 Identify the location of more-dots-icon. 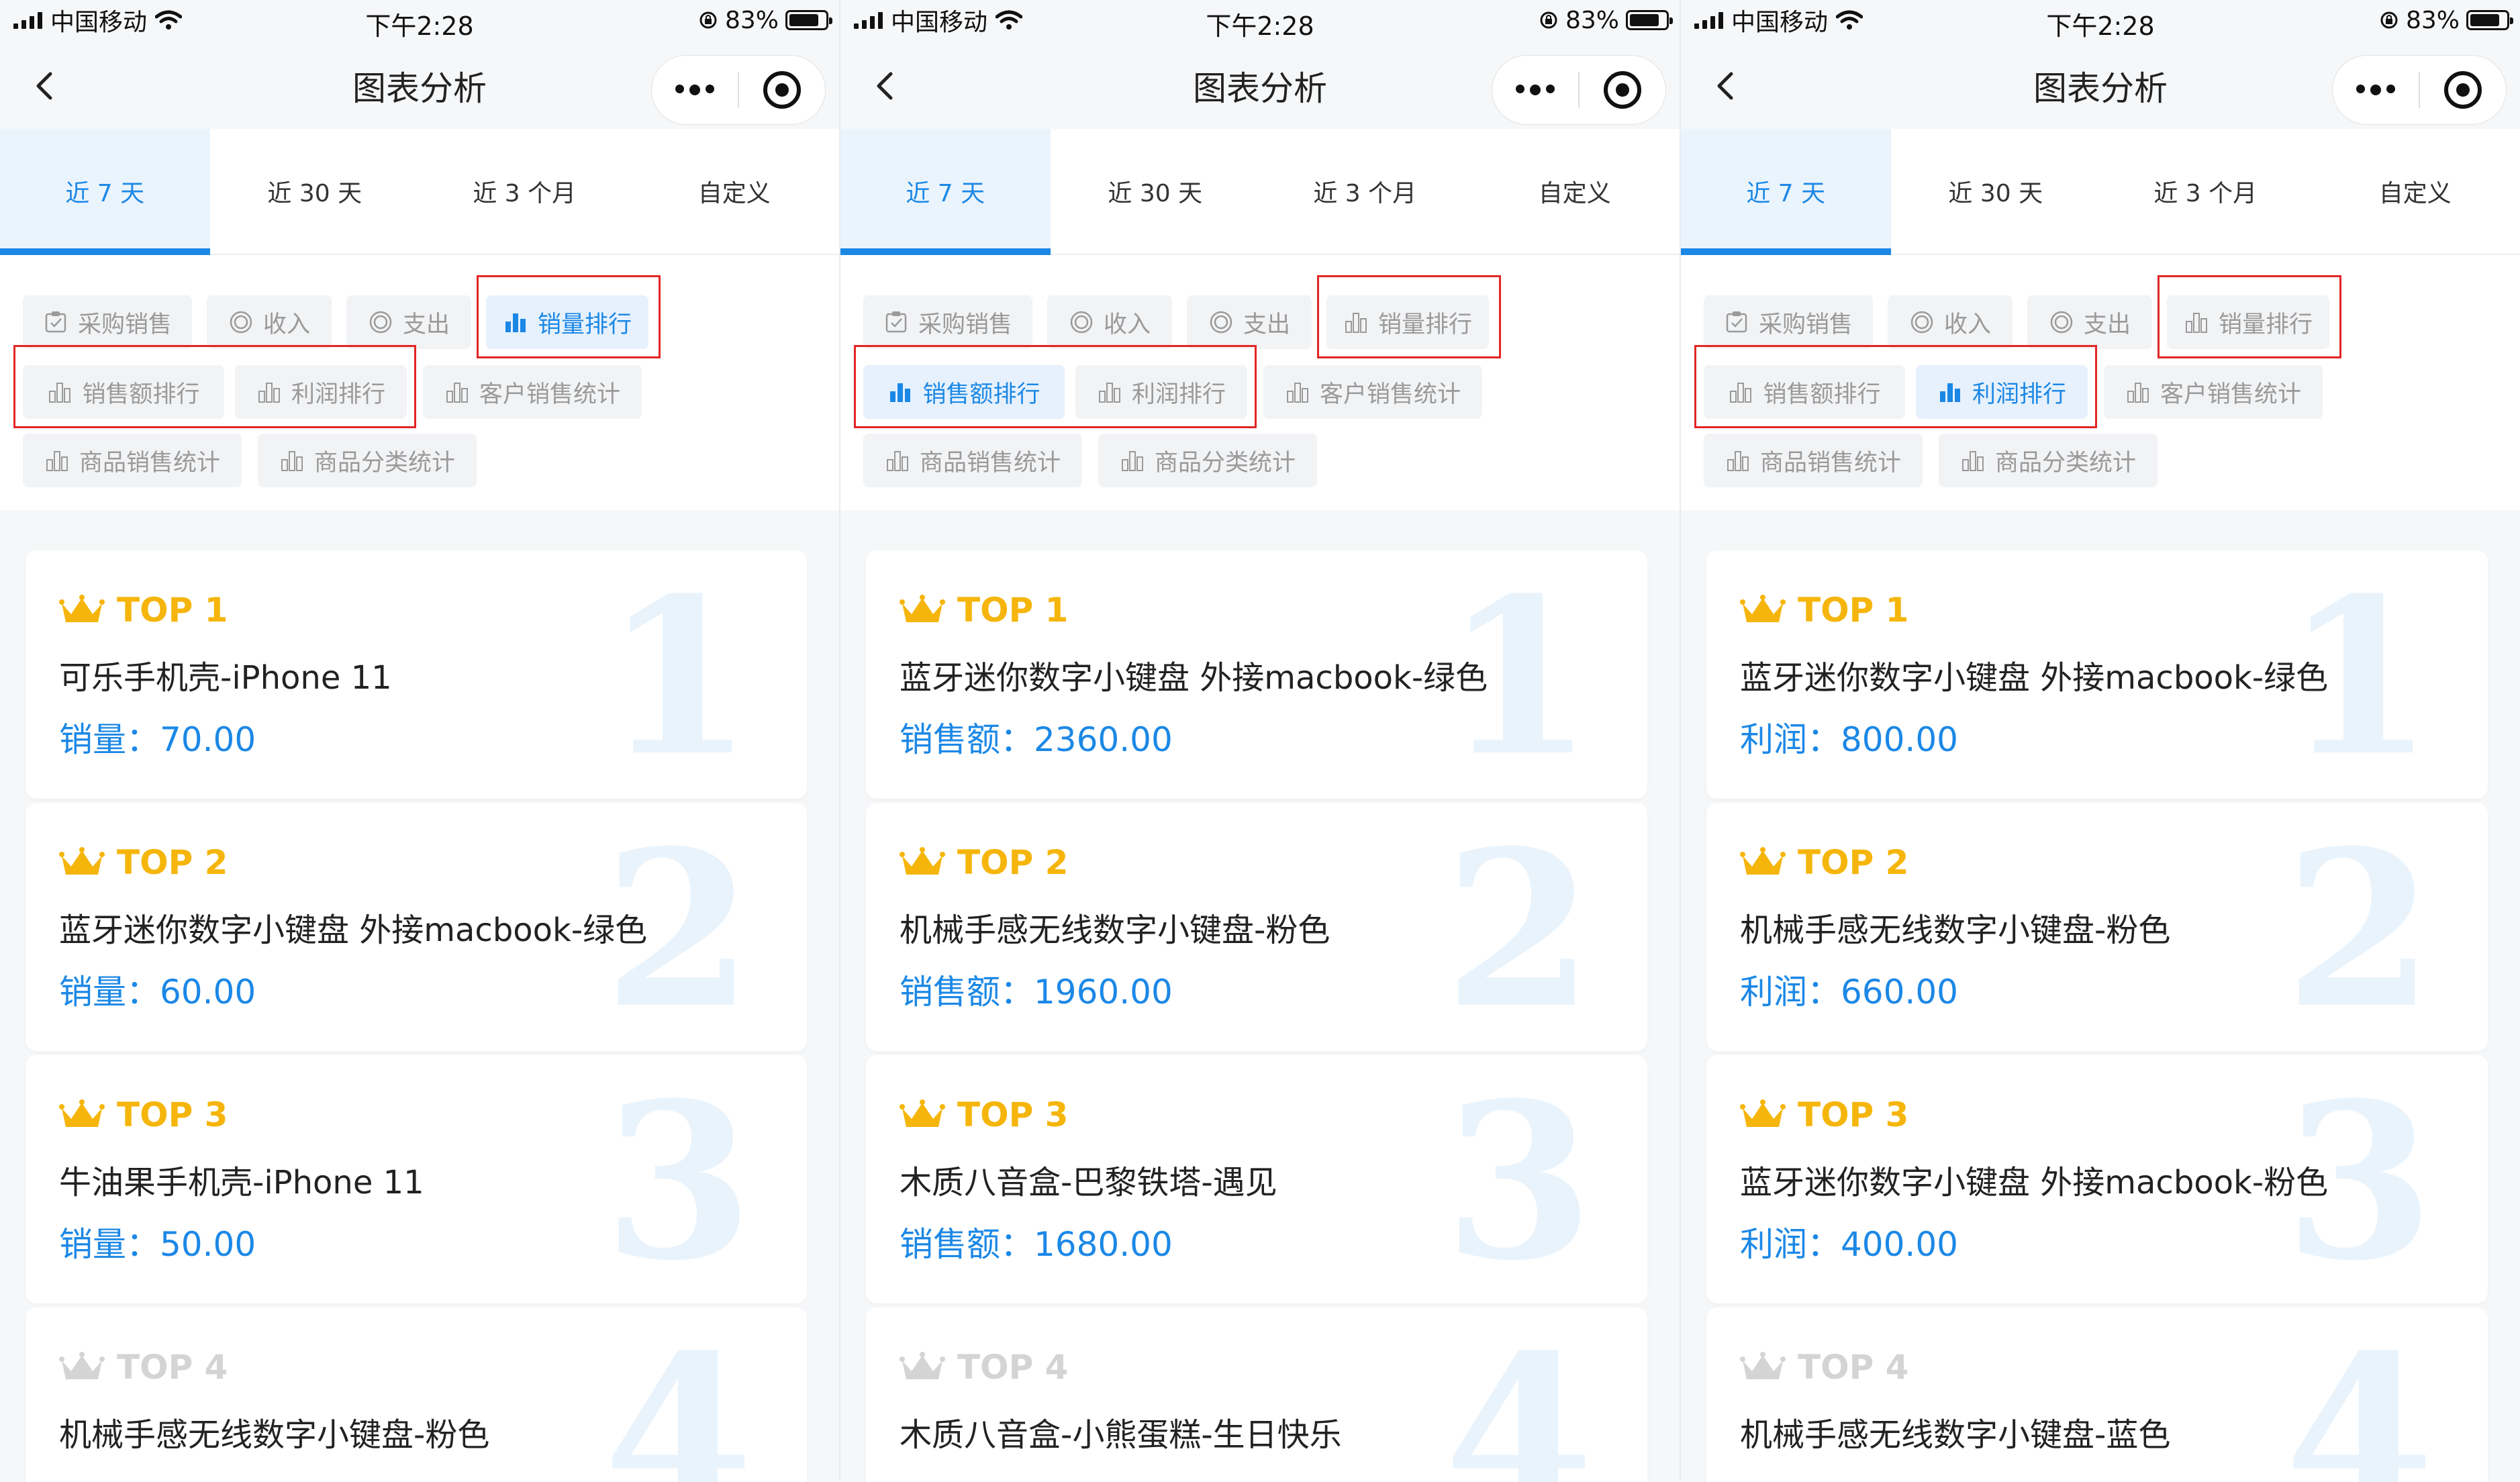
(694, 90).